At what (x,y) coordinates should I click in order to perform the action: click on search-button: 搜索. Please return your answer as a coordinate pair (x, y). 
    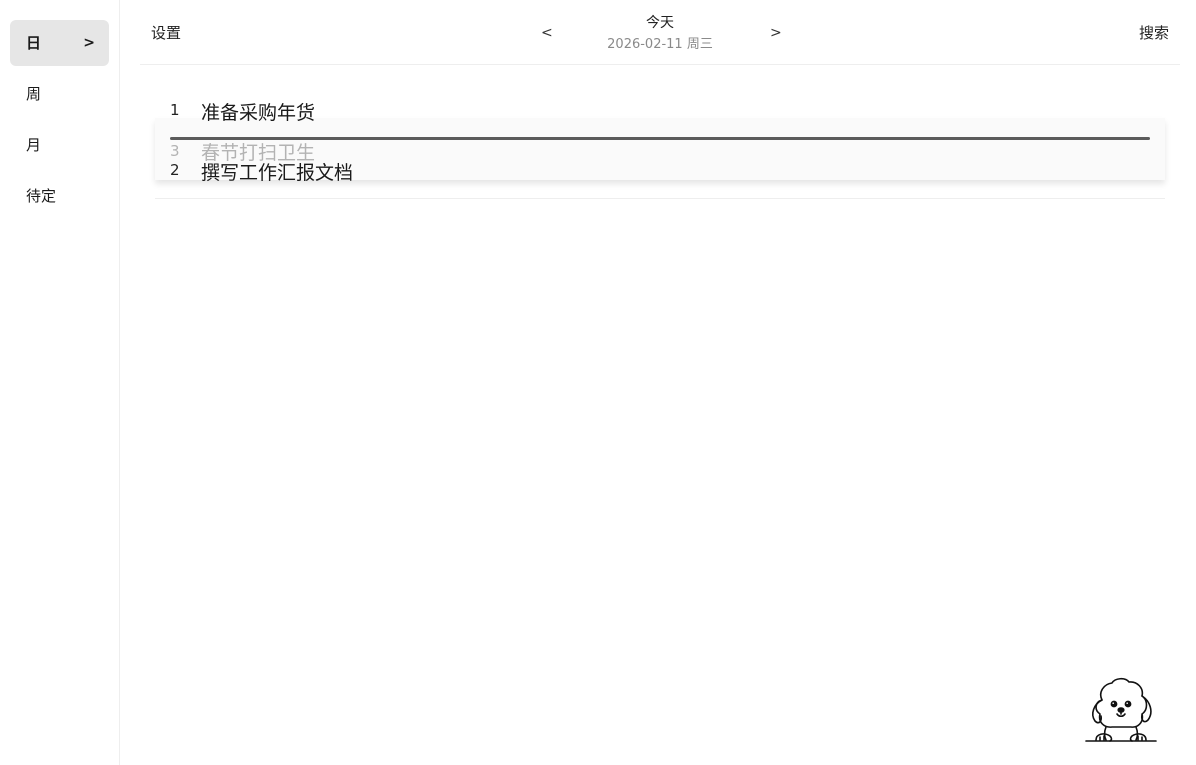
    Looking at the image, I should click on (1154, 32).